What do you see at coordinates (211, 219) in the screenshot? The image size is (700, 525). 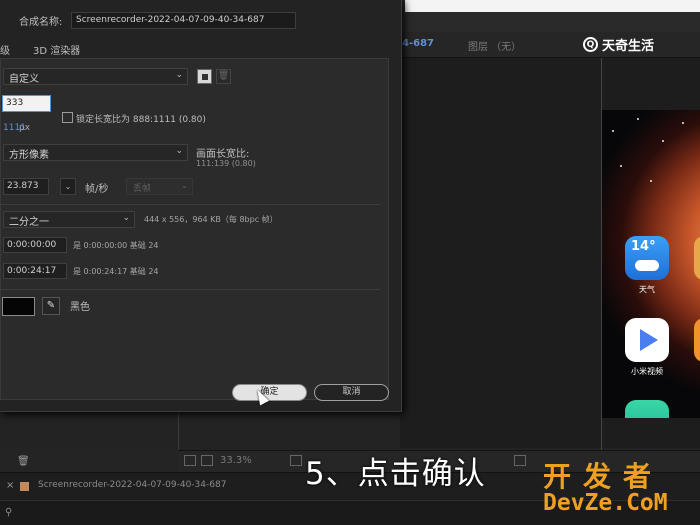 I see `resolution-info: 444 x 556，964 KB（每 8bpc 帧）` at bounding box center [211, 219].